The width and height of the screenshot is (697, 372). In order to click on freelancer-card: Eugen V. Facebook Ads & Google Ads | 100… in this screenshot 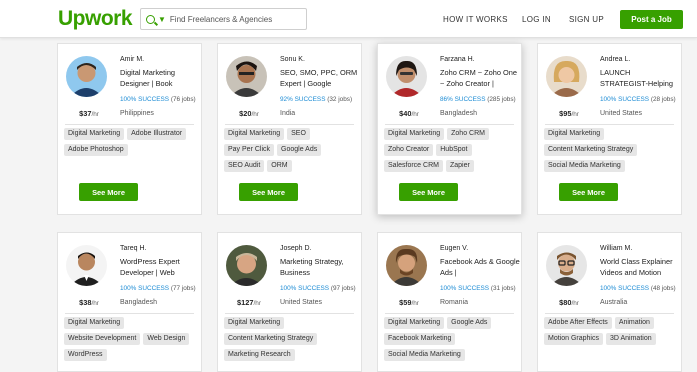, I will do `click(449, 302)`.